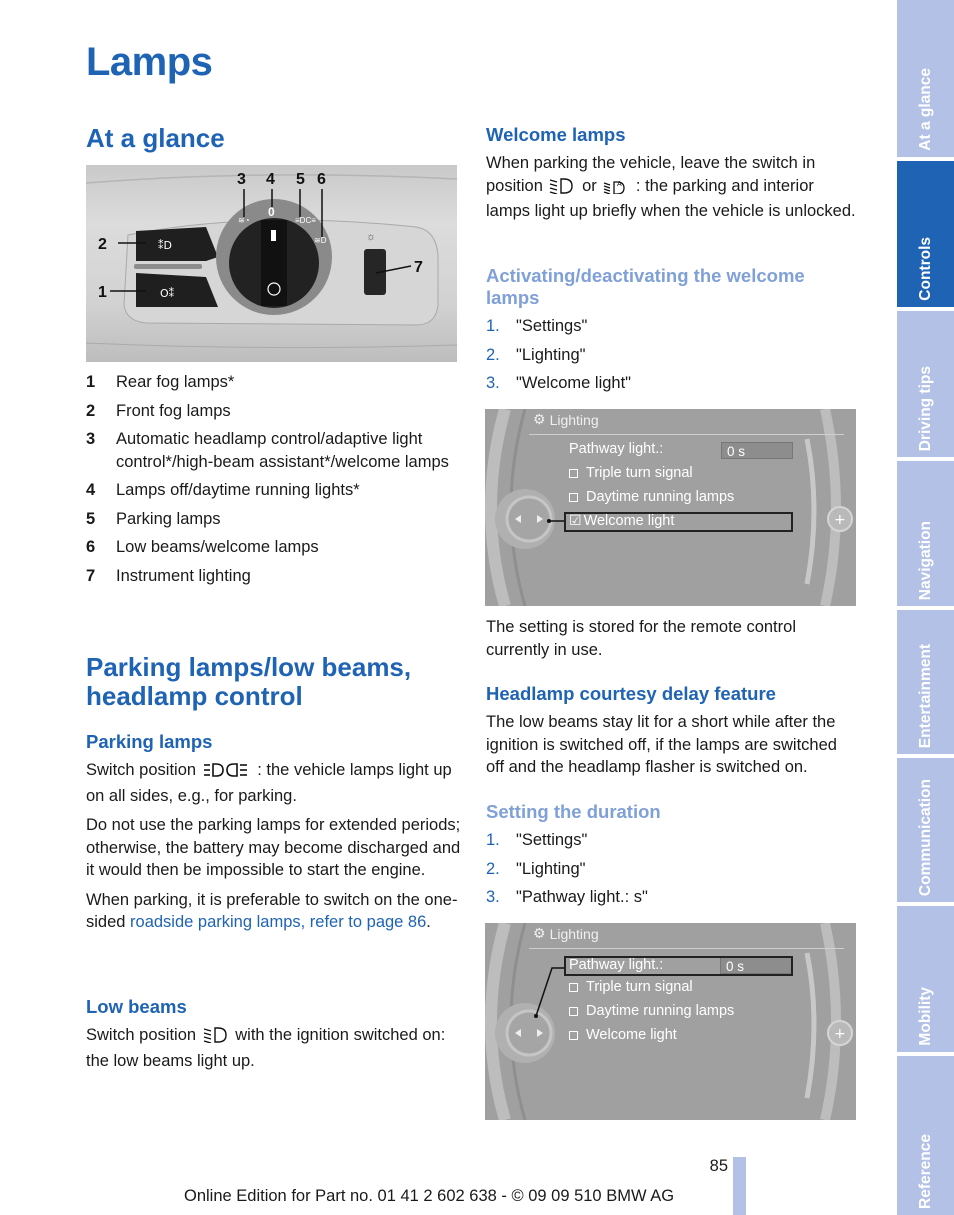  I want to click on rear-fog-button-shape, so click(177, 290).